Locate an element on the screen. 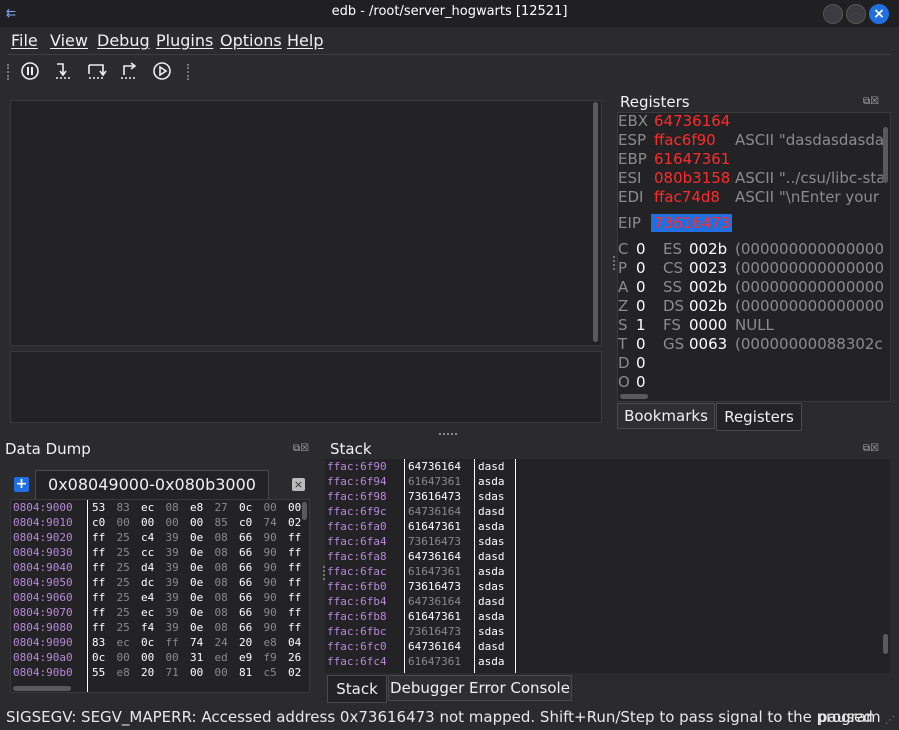  table-row: ffac:6fa0 61647361 asda is located at coordinates (425, 527).